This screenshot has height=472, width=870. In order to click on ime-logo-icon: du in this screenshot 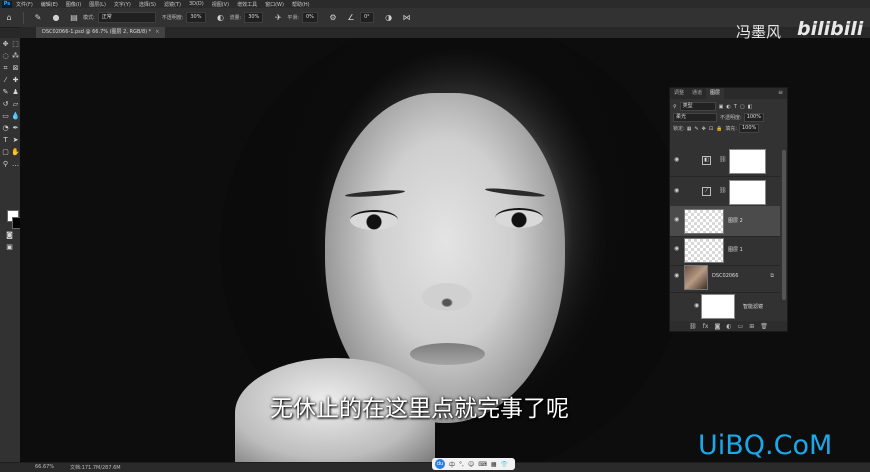, I will do `click(440, 464)`.